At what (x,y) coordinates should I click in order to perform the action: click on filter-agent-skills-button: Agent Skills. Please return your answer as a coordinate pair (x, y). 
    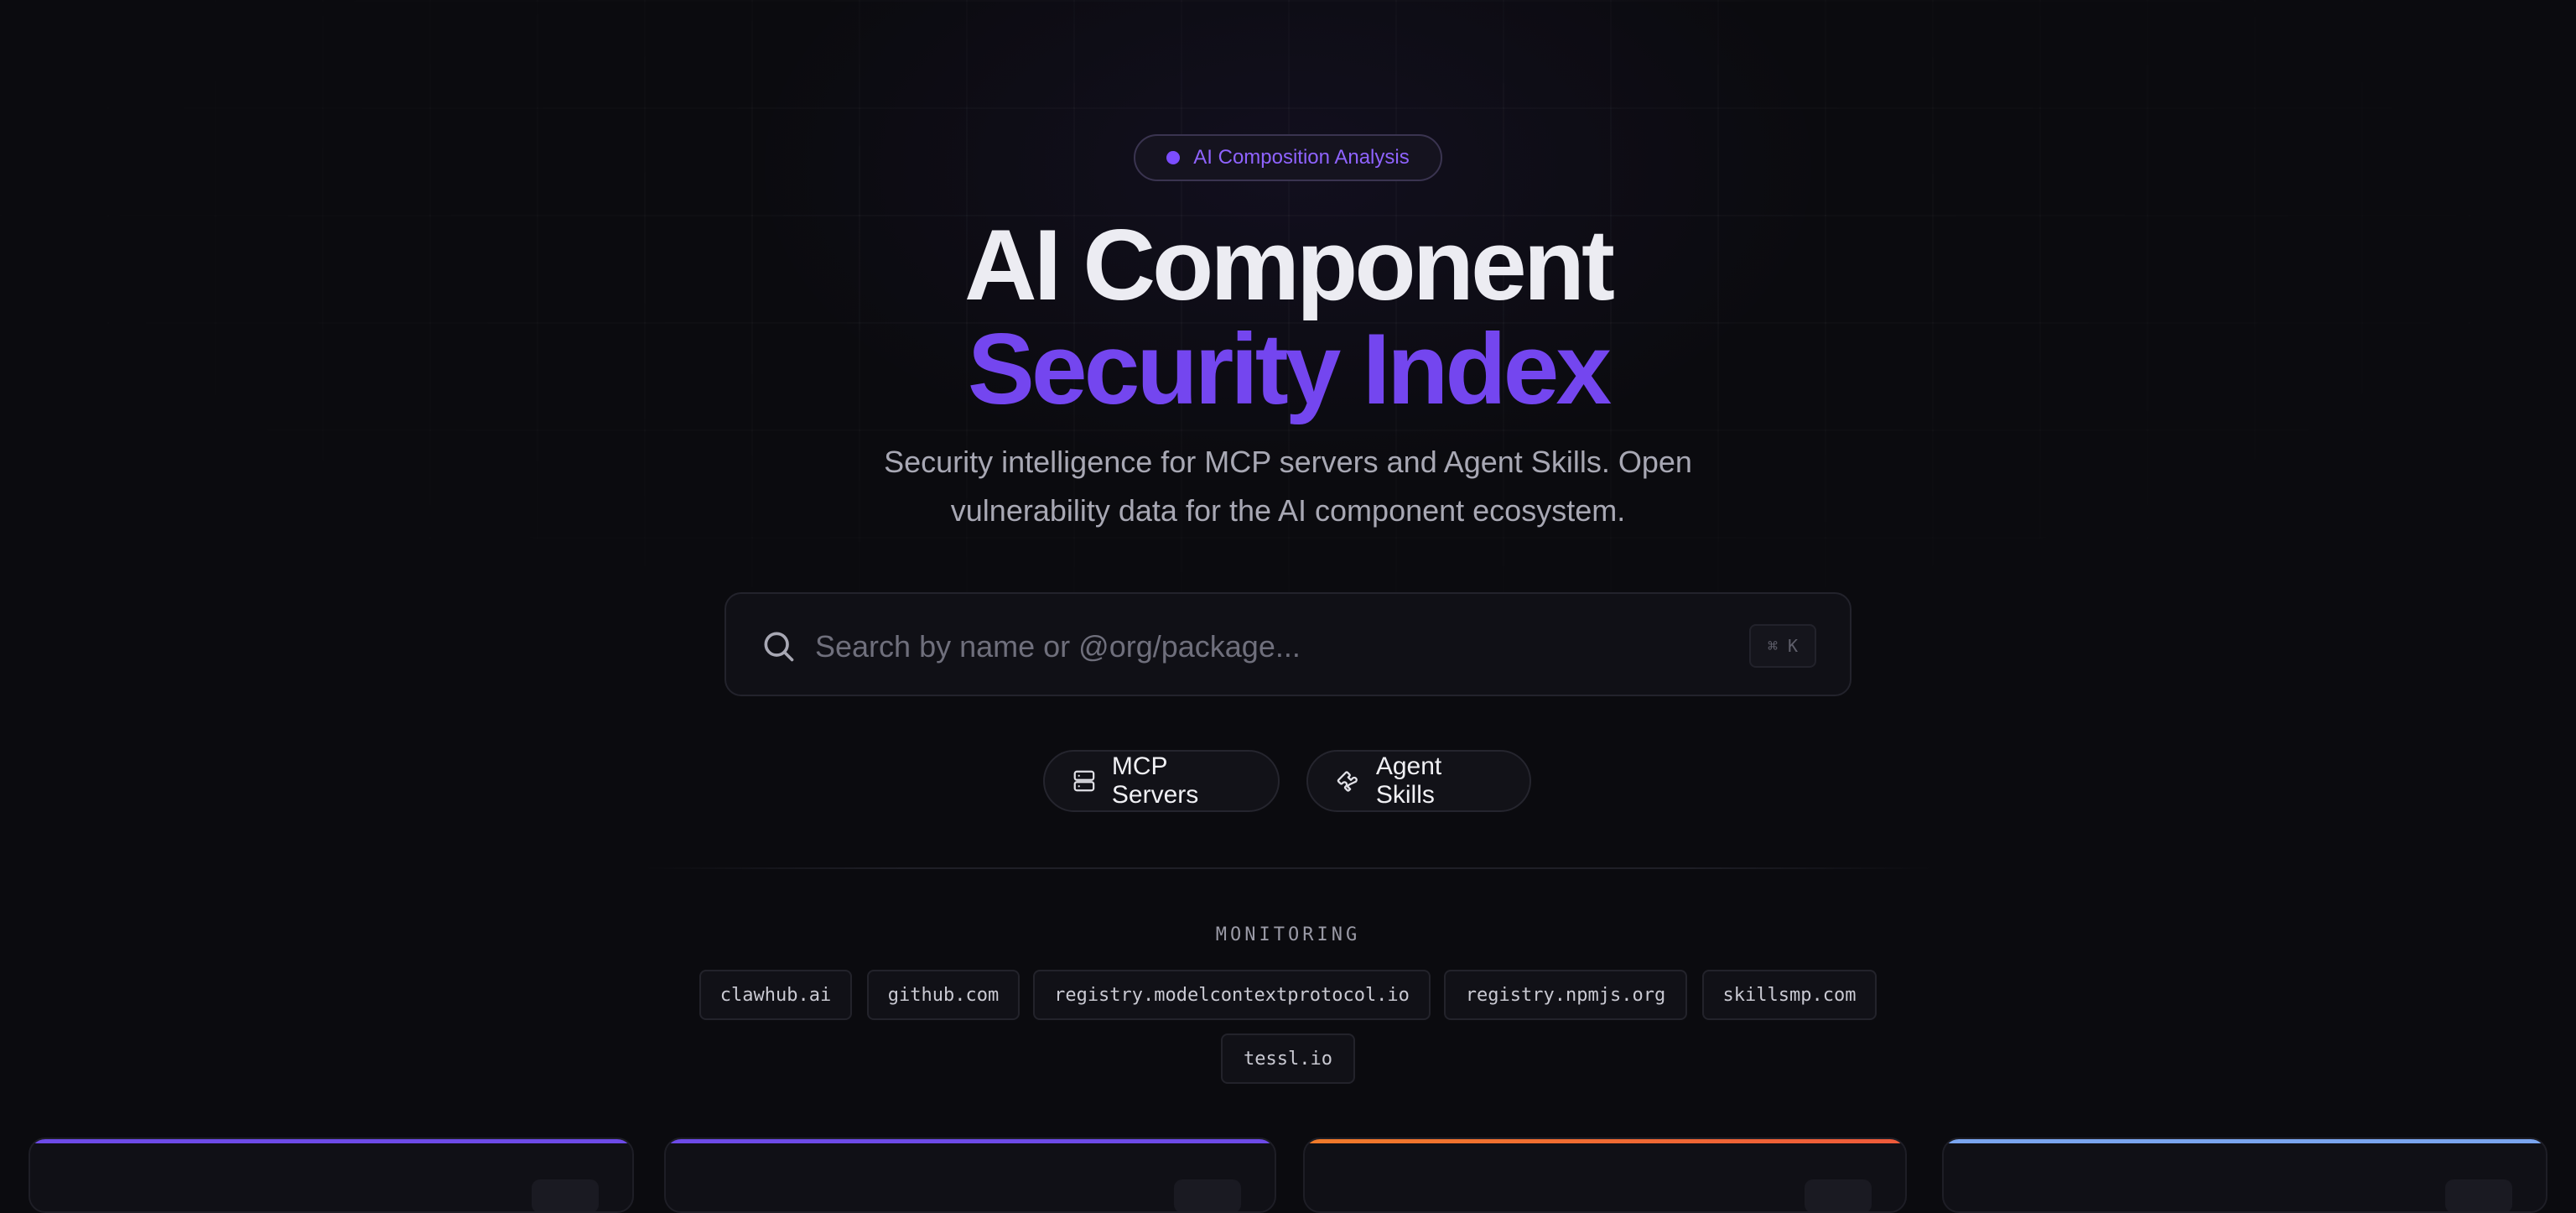
    Looking at the image, I should click on (1418, 781).